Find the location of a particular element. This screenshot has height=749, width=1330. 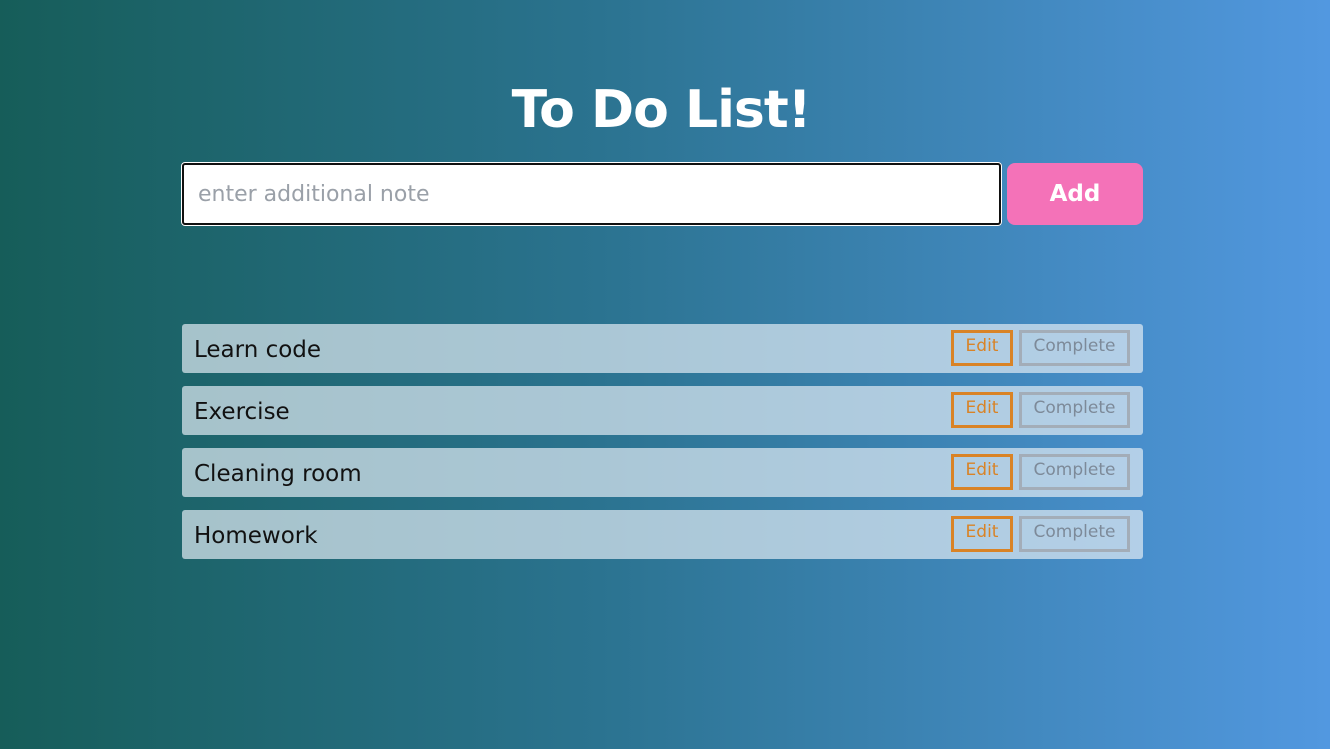

todo-text: Exercise is located at coordinates (242, 412).